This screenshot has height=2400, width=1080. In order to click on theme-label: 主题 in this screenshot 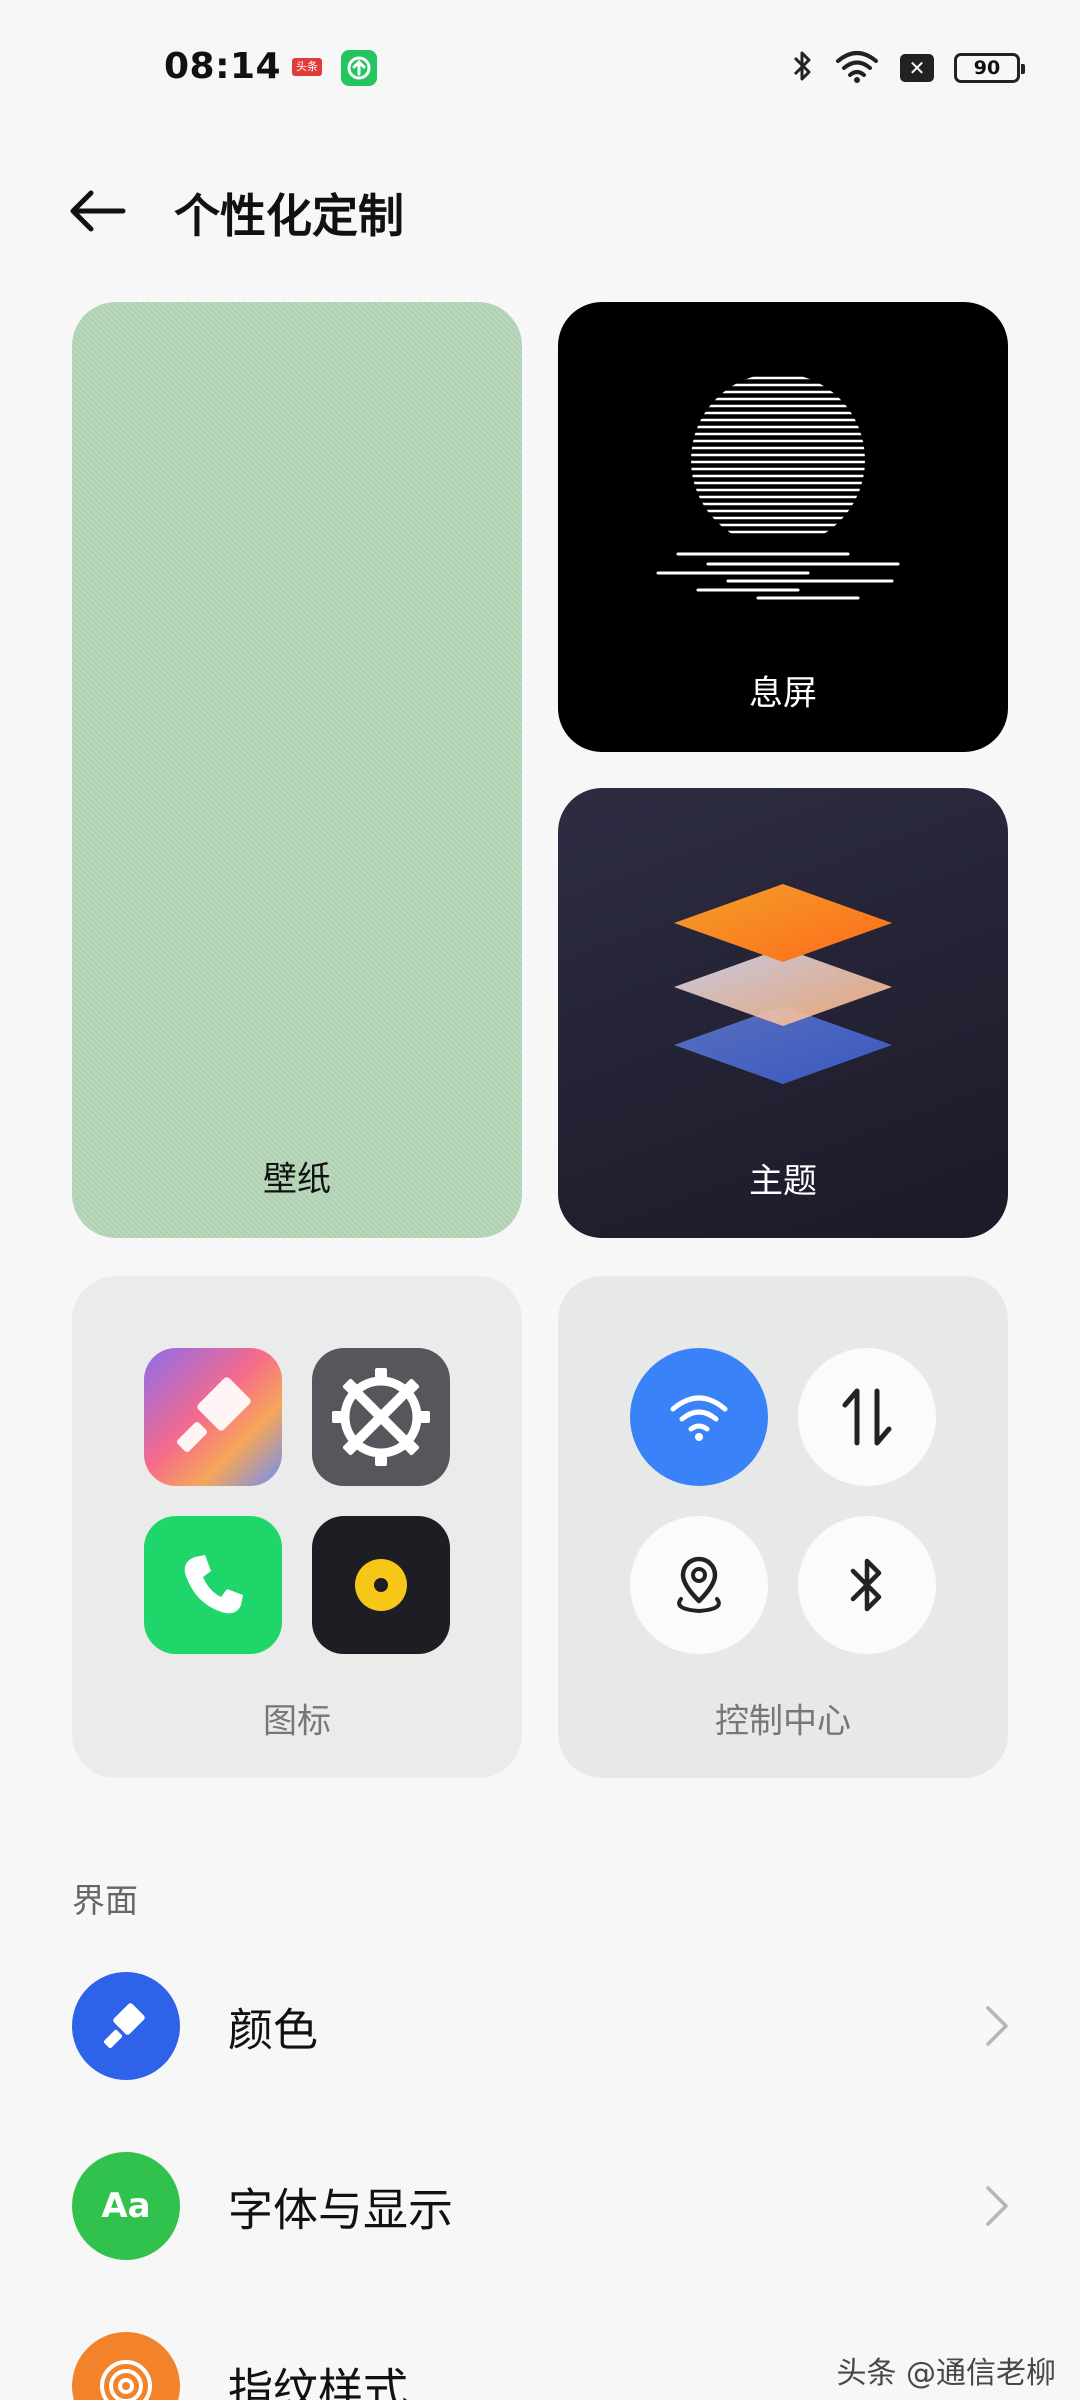, I will do `click(783, 1181)`.